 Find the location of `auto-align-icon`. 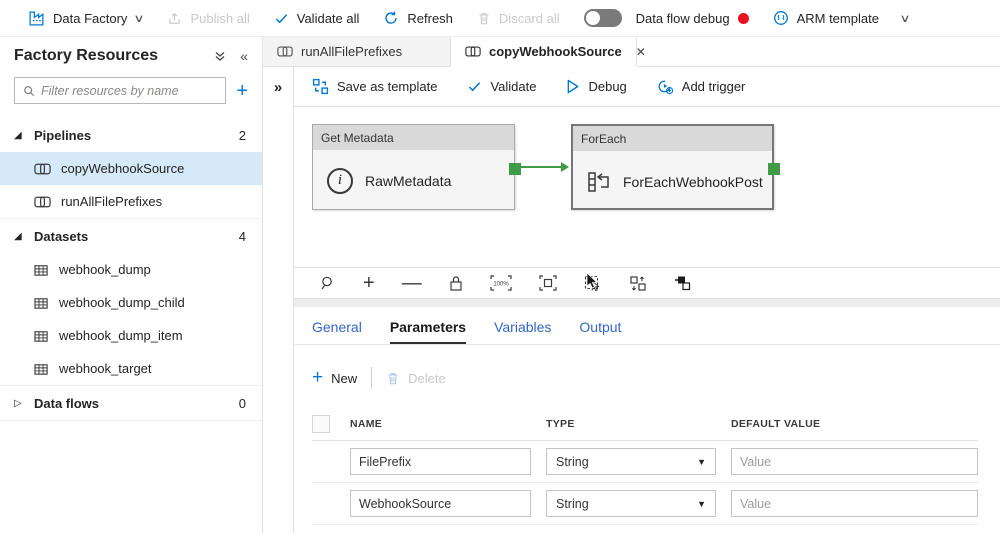

auto-align-icon is located at coordinates (638, 283).